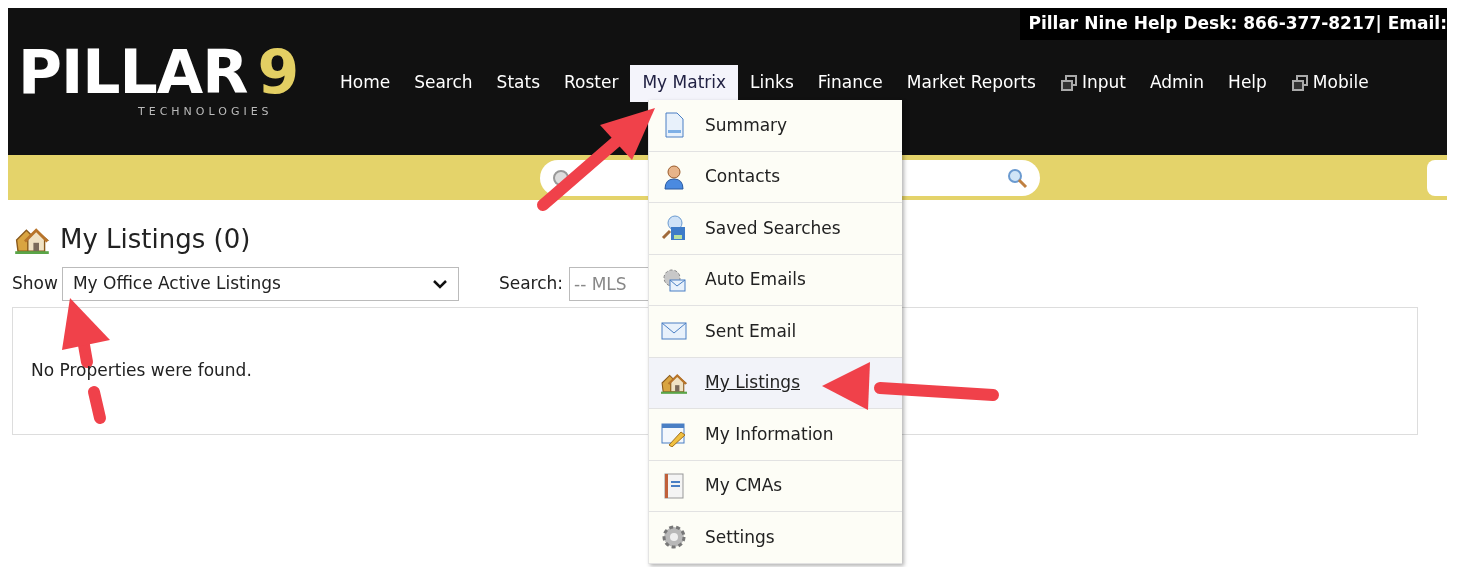 The height and width of the screenshot is (567, 1460). What do you see at coordinates (1329, 83) in the screenshot?
I see `nav-link: Mobile` at bounding box center [1329, 83].